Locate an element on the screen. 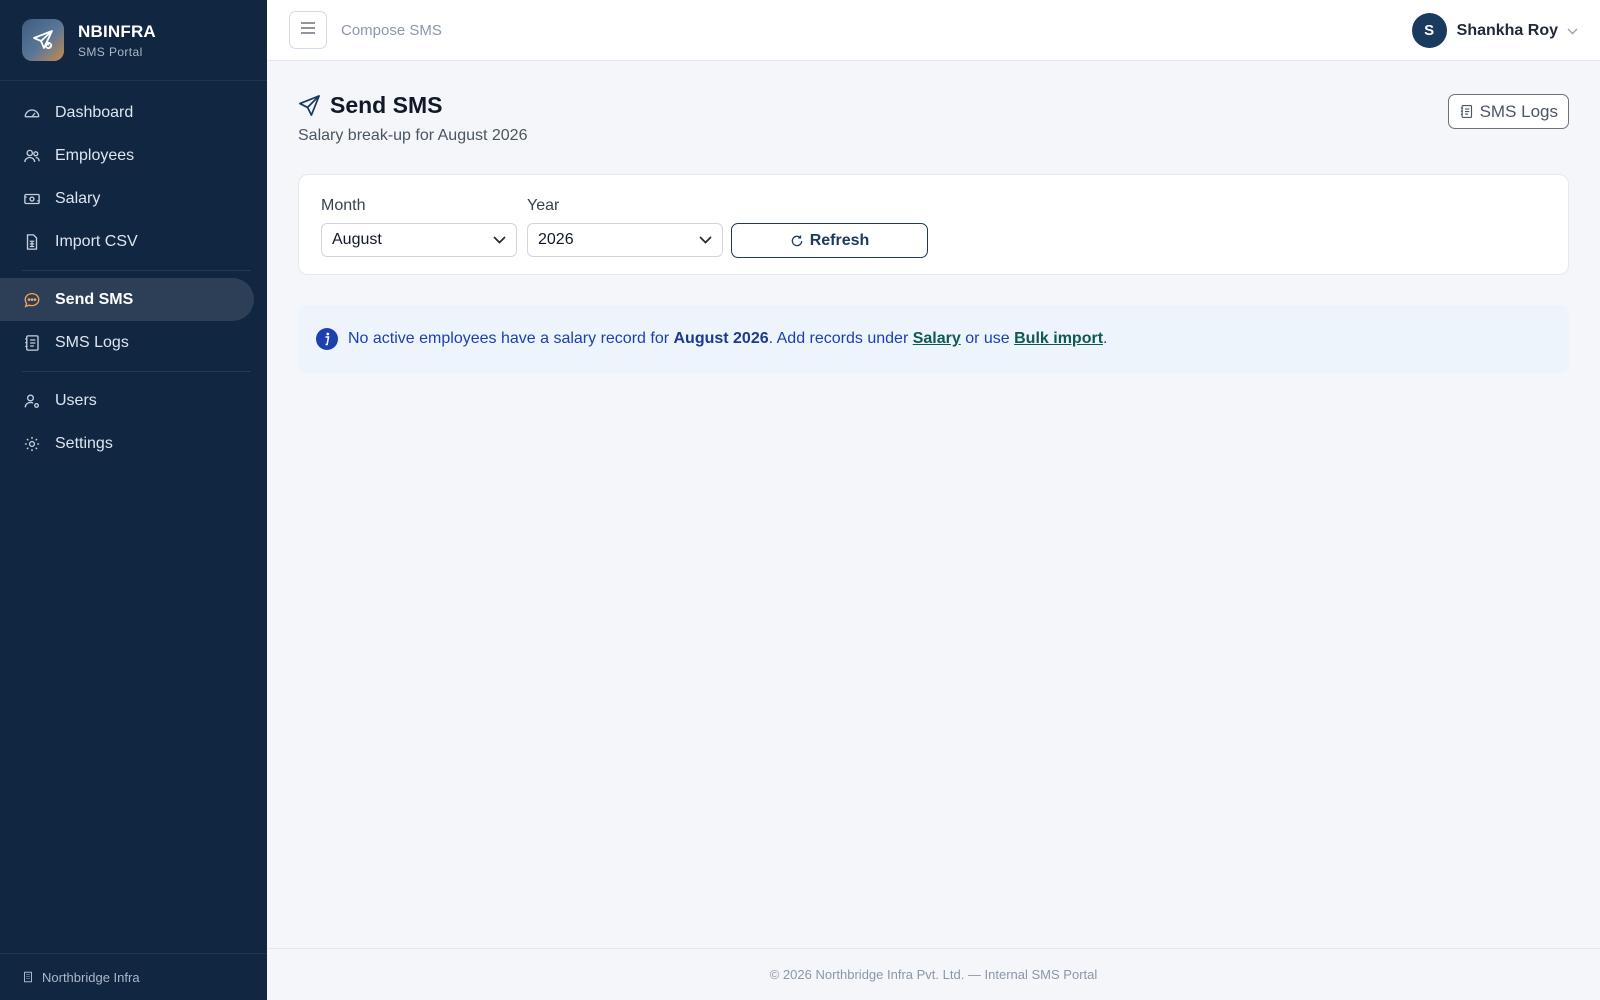 The height and width of the screenshot is (1000, 1600). sms-logs-label: SMS Logs is located at coordinates (1518, 111).